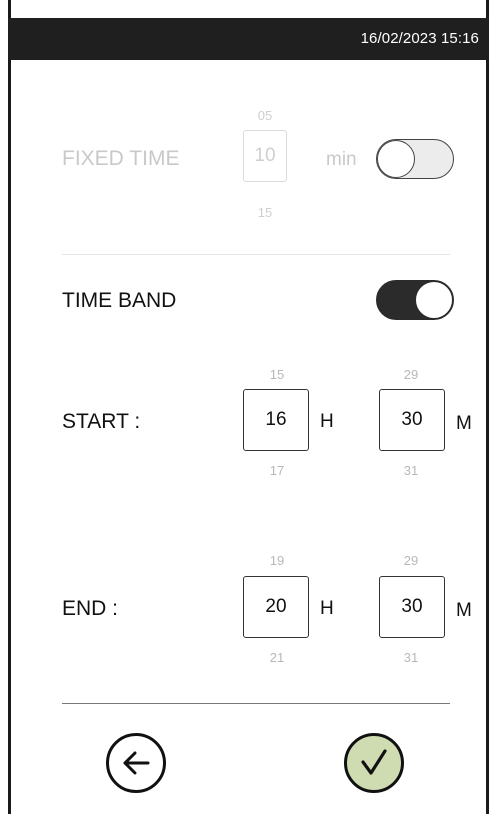 This screenshot has height=814, width=492. What do you see at coordinates (9, 407) in the screenshot?
I see `frame-left-edge` at bounding box center [9, 407].